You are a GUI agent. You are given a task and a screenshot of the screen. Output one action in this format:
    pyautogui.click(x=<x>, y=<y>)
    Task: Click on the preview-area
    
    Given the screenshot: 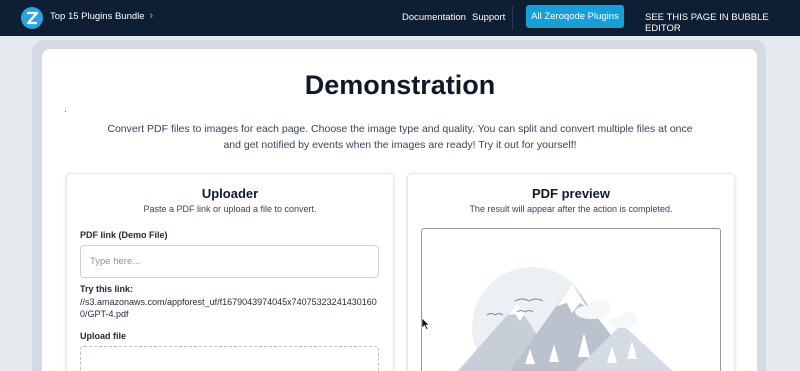 What is the action you would take?
    pyautogui.click(x=571, y=299)
    